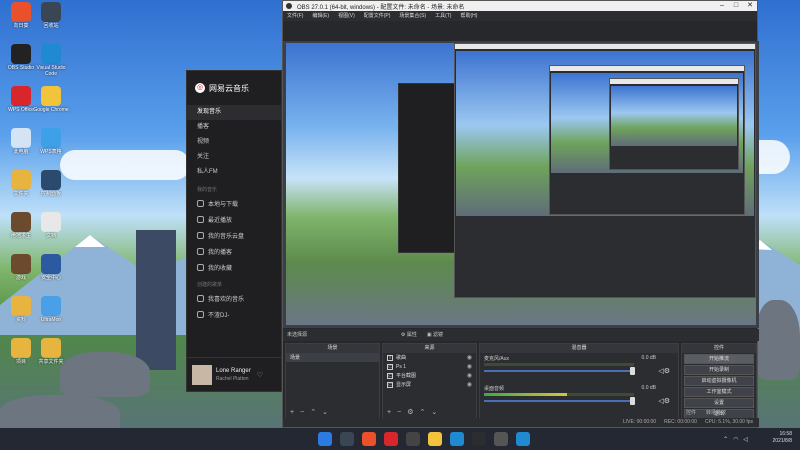 This screenshot has height=450, width=800. I want to click on sources-list: T 歌曲 ◉ ▭ Ps 1 ◉ ▭ 平台截图 ◉ ▭ 显示屏 ◉, so click(429, 371).